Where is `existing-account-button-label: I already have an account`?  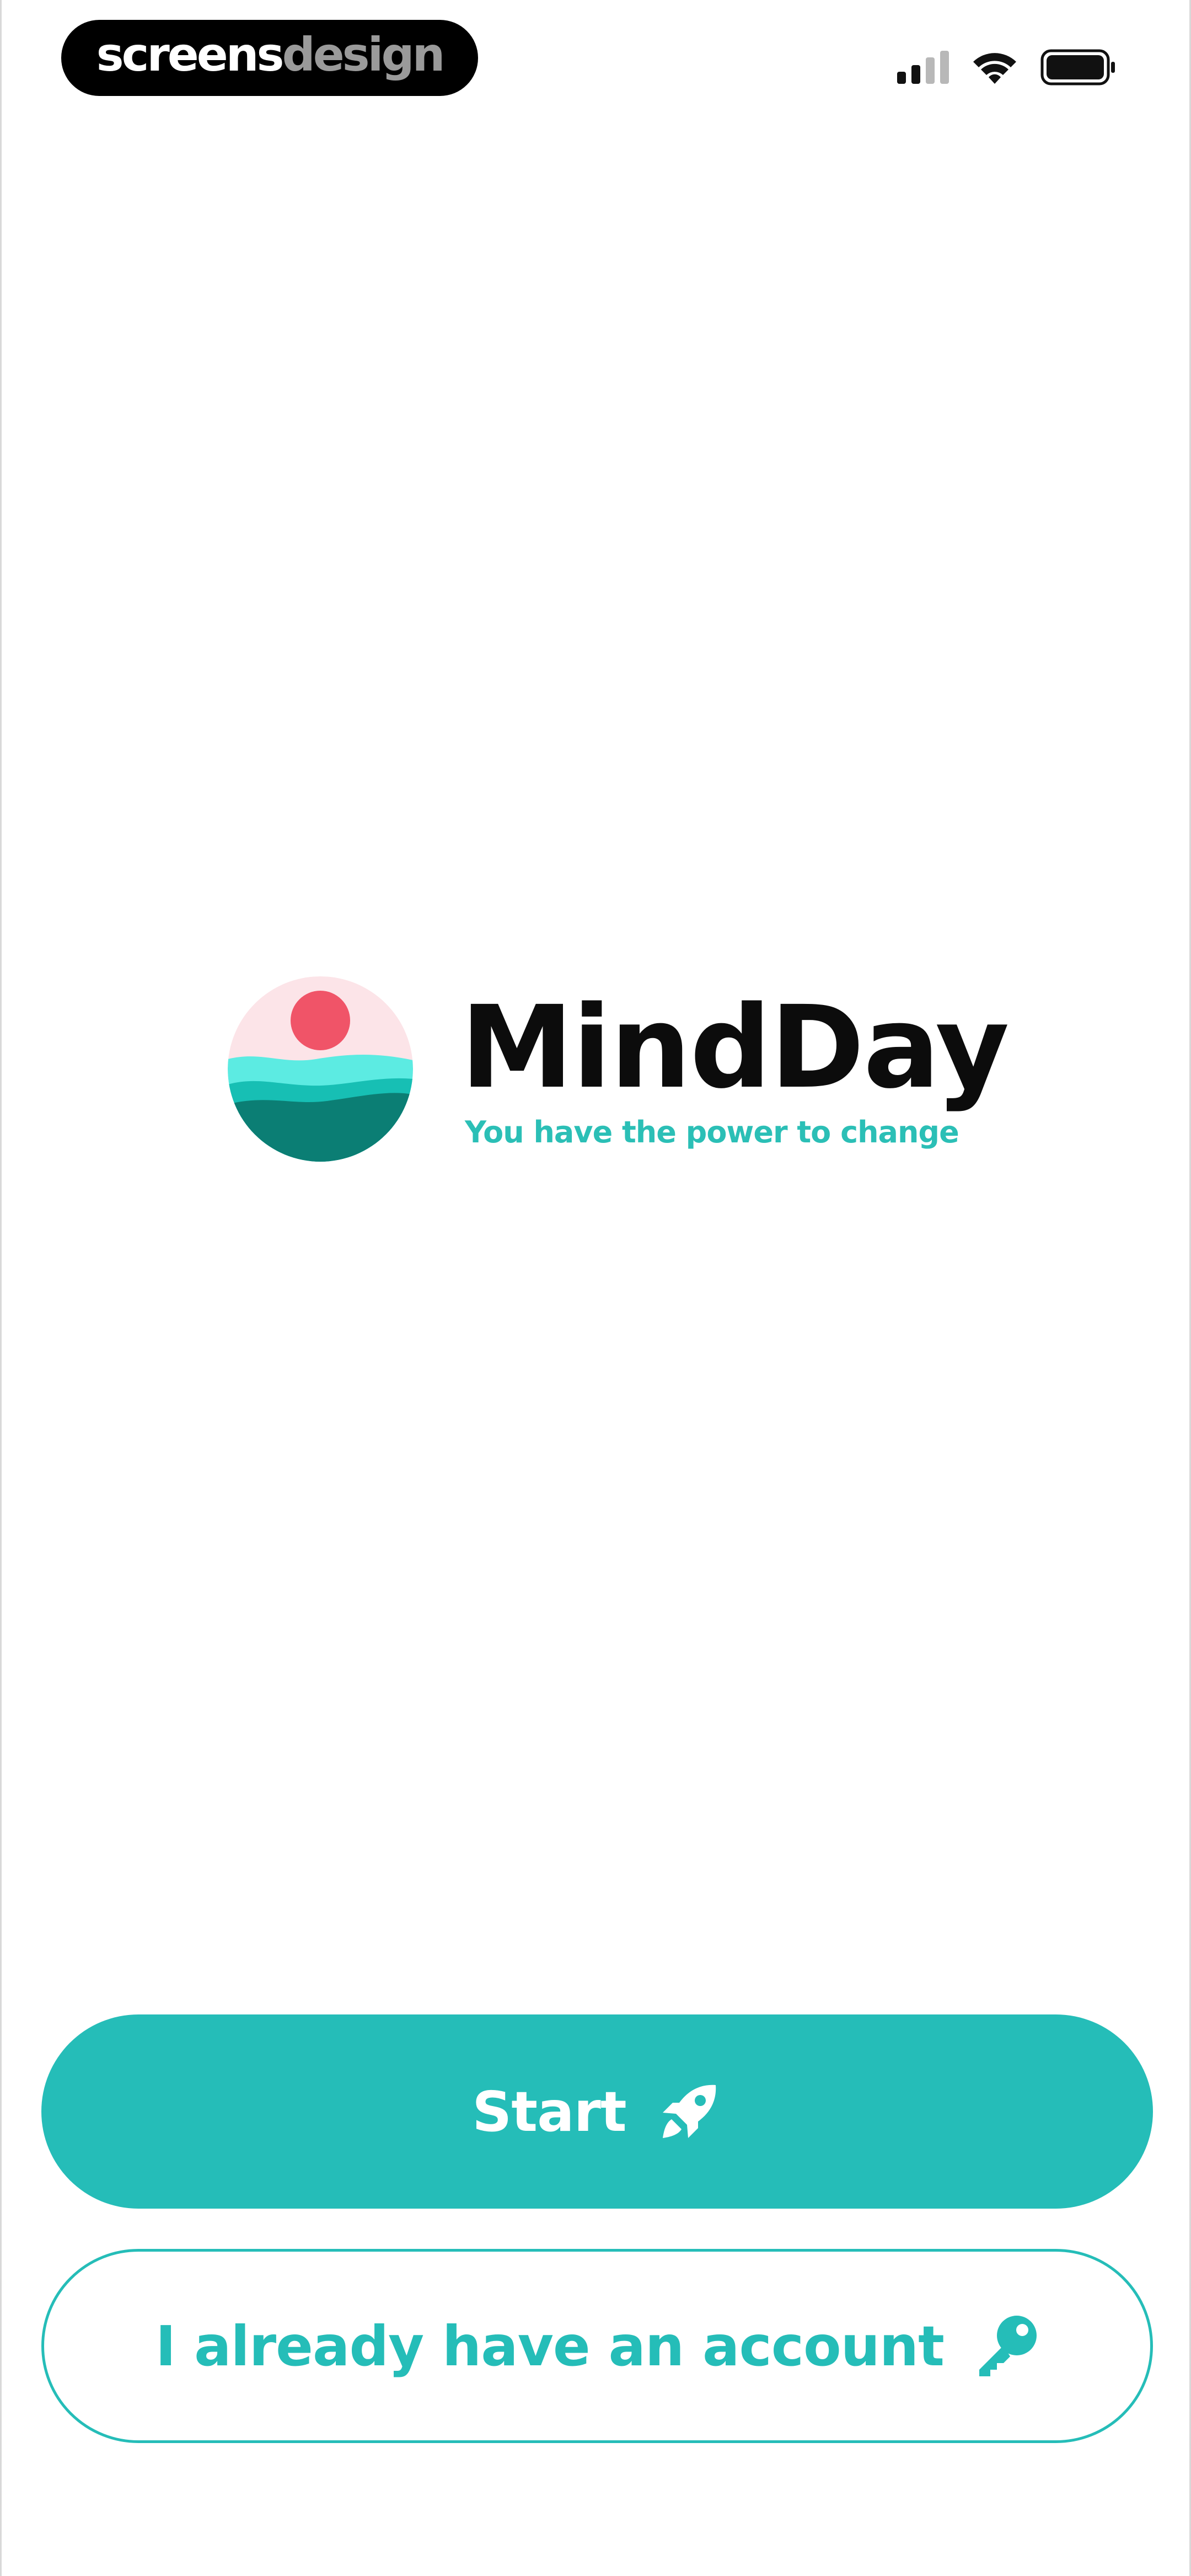 existing-account-button-label: I already have an account is located at coordinates (550, 2346).